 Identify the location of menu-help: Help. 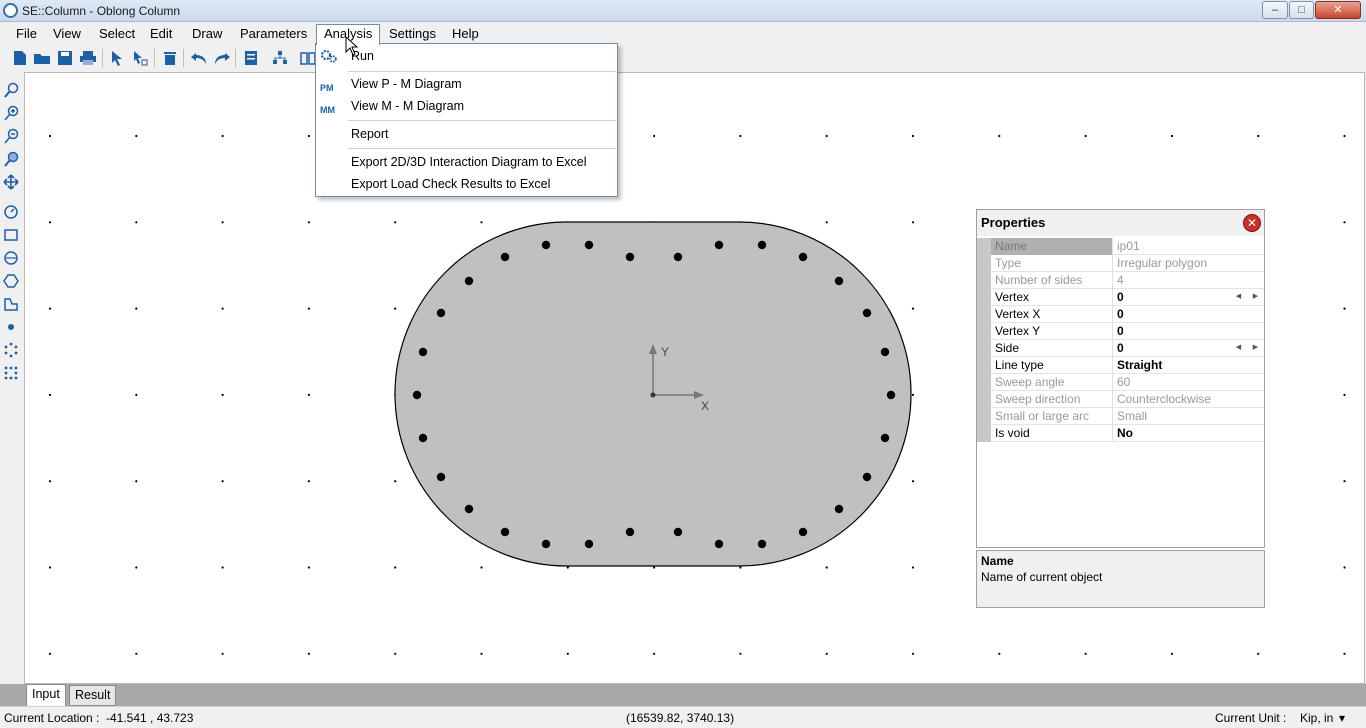
(465, 34).